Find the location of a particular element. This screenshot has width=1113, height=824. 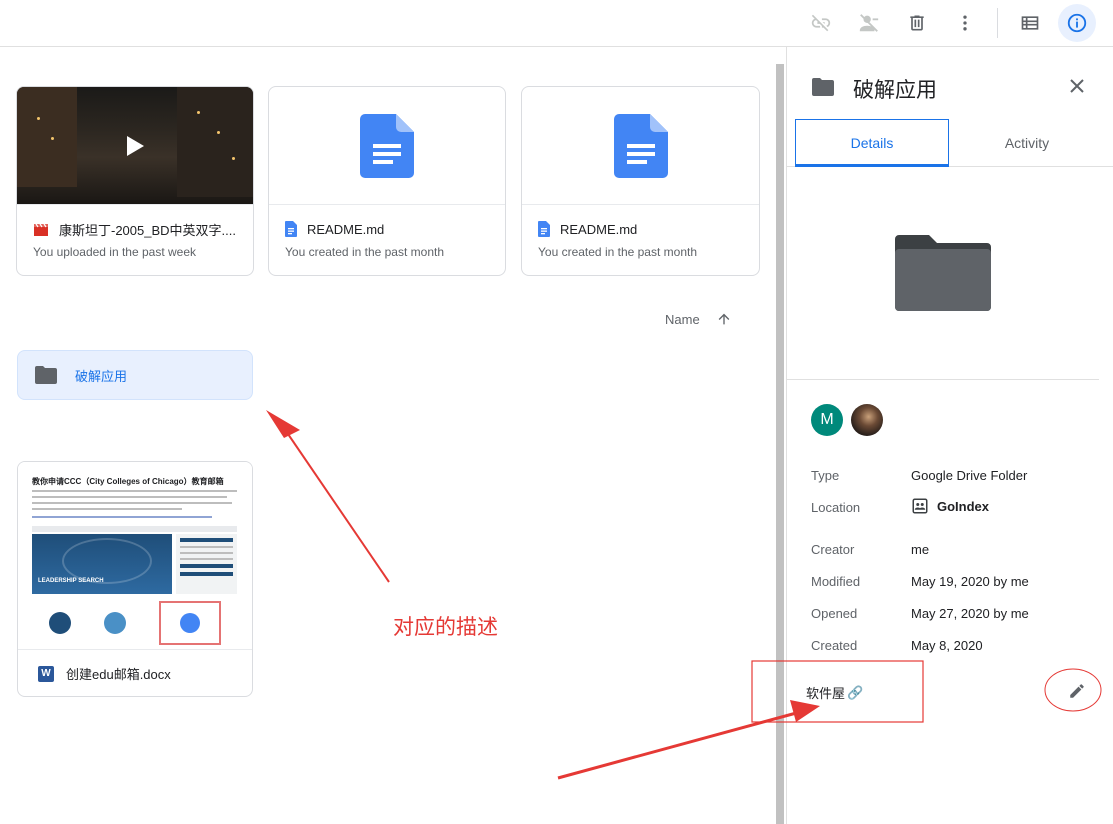

panel-tabs: Details Activity is located at coordinates (950, 143).